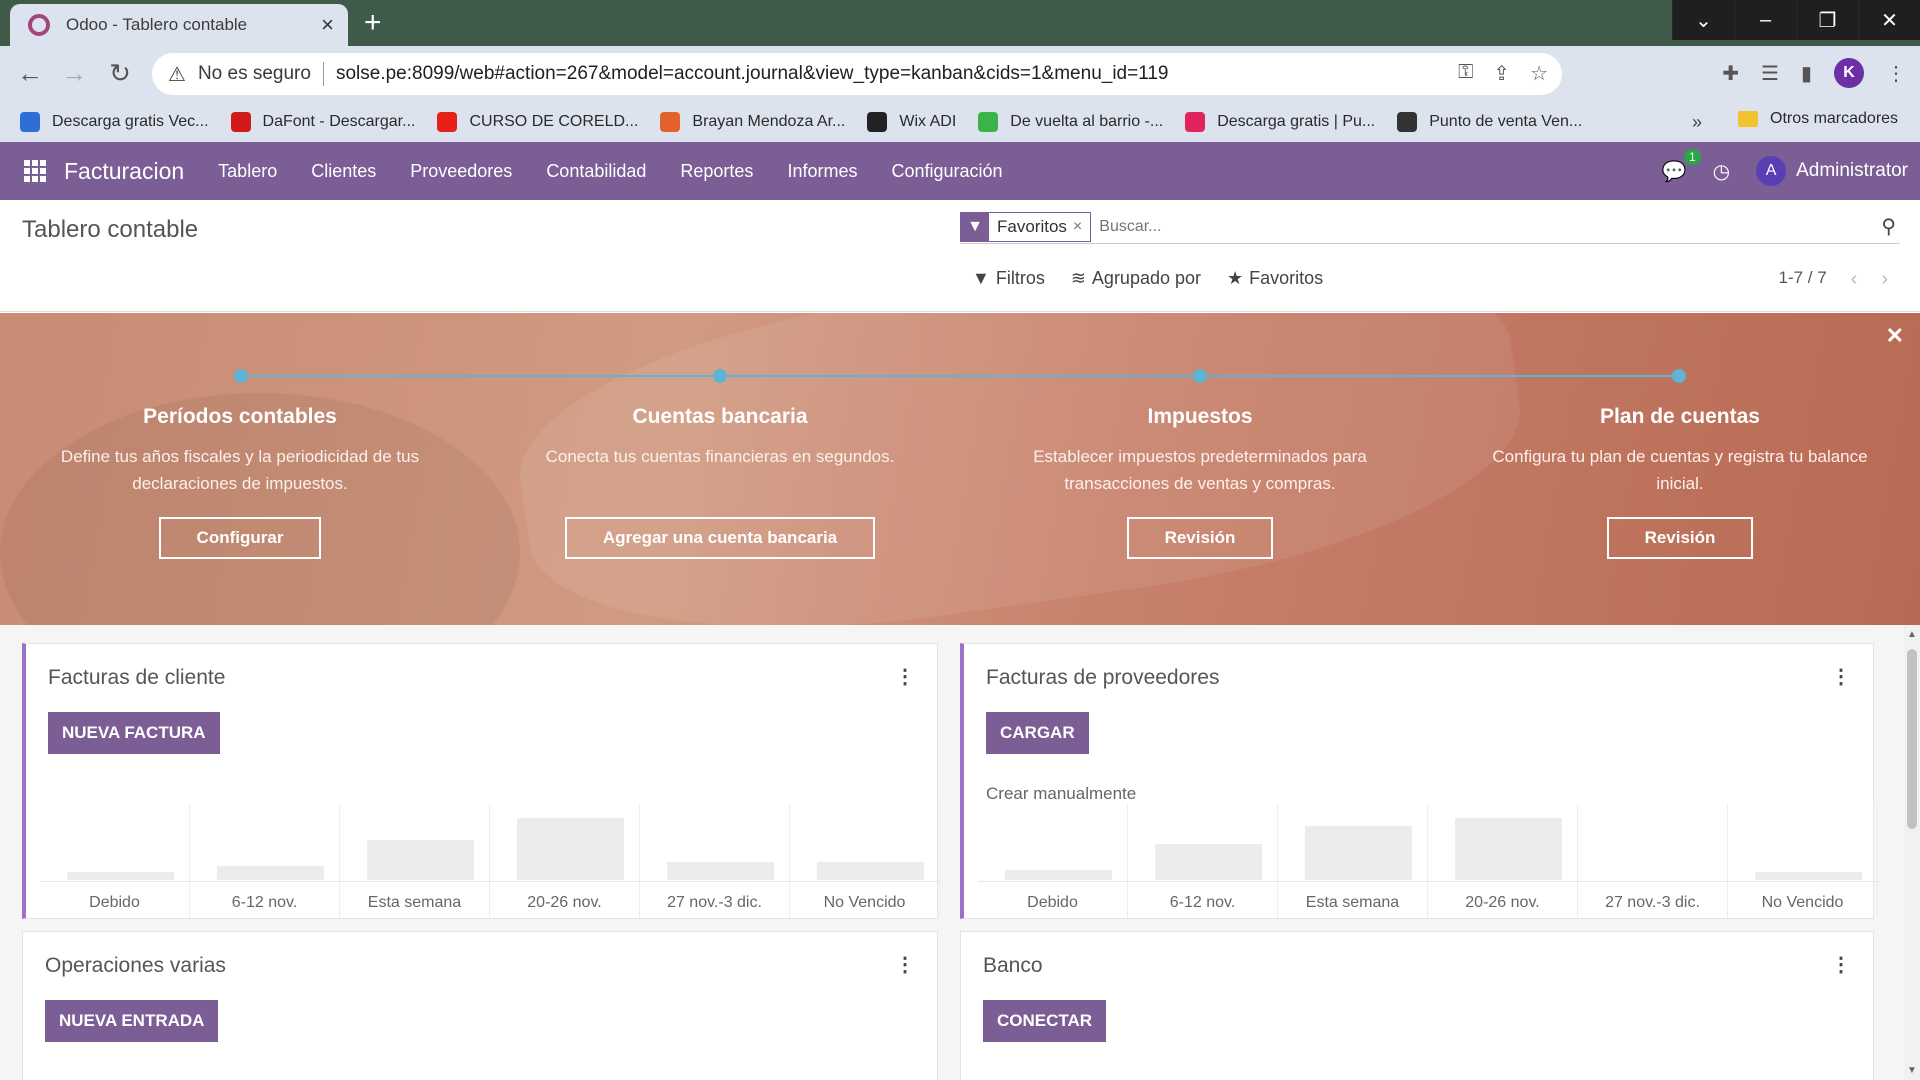  What do you see at coordinates (1889, 20) in the screenshot?
I see `close-window-icon: ✕` at bounding box center [1889, 20].